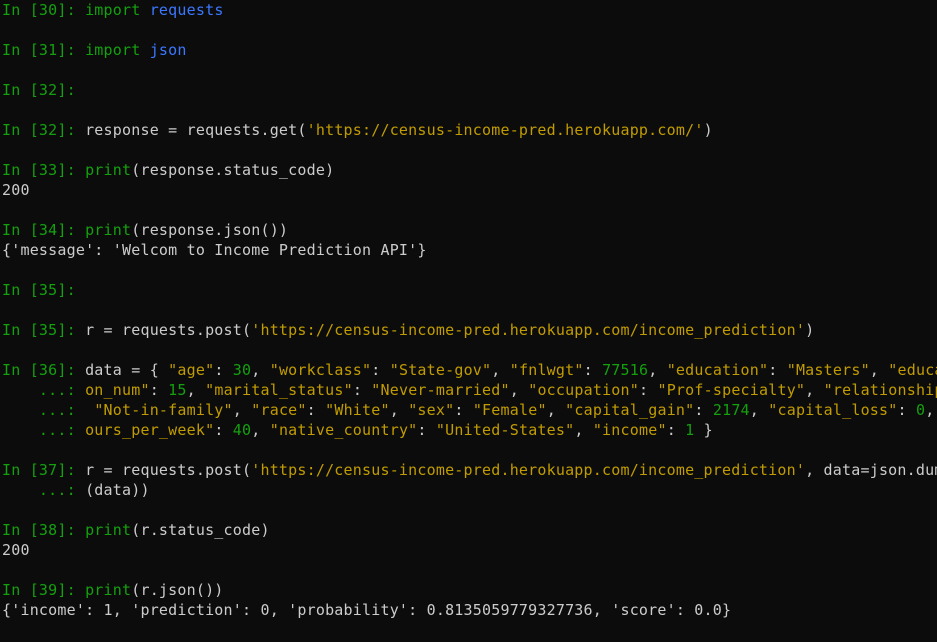 The height and width of the screenshot is (642, 937). What do you see at coordinates (509, 410) in the screenshot?
I see `code-token: "Female"` at bounding box center [509, 410].